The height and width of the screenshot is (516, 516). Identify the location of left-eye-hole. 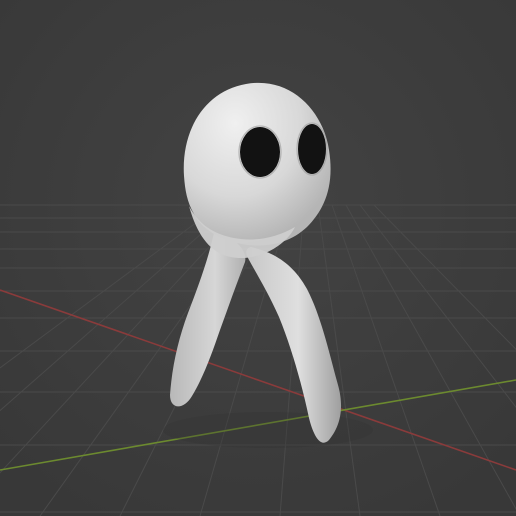
(260, 152).